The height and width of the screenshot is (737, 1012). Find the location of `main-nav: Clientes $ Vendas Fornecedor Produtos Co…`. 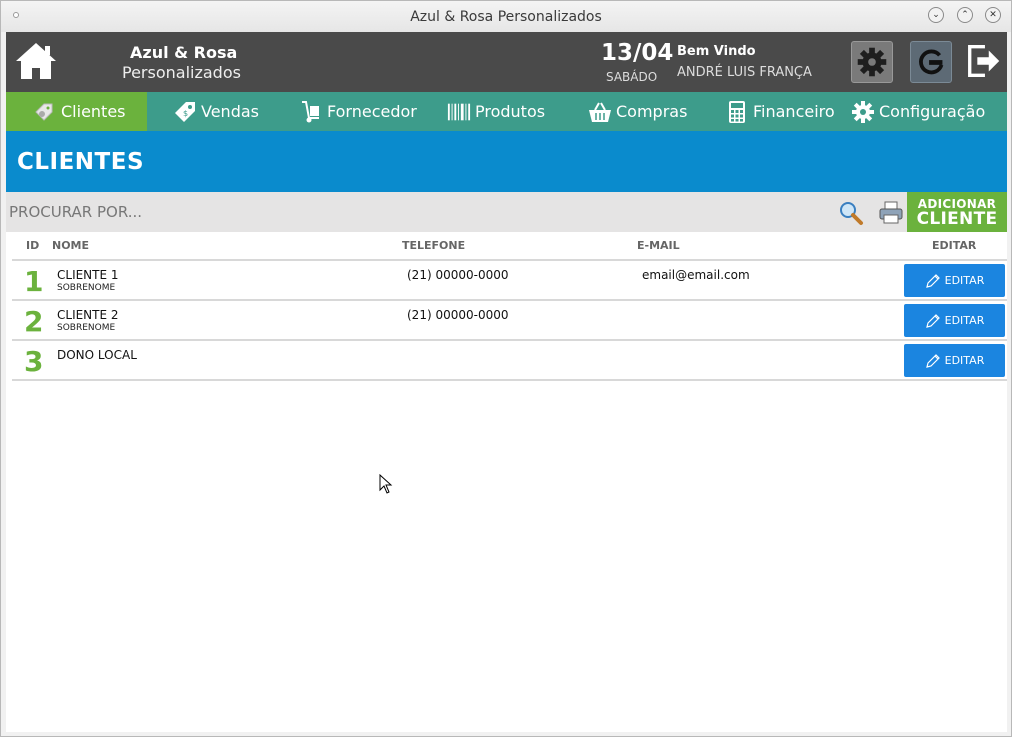

main-nav: Clientes $ Vendas Fornecedor Produtos Co… is located at coordinates (506, 111).